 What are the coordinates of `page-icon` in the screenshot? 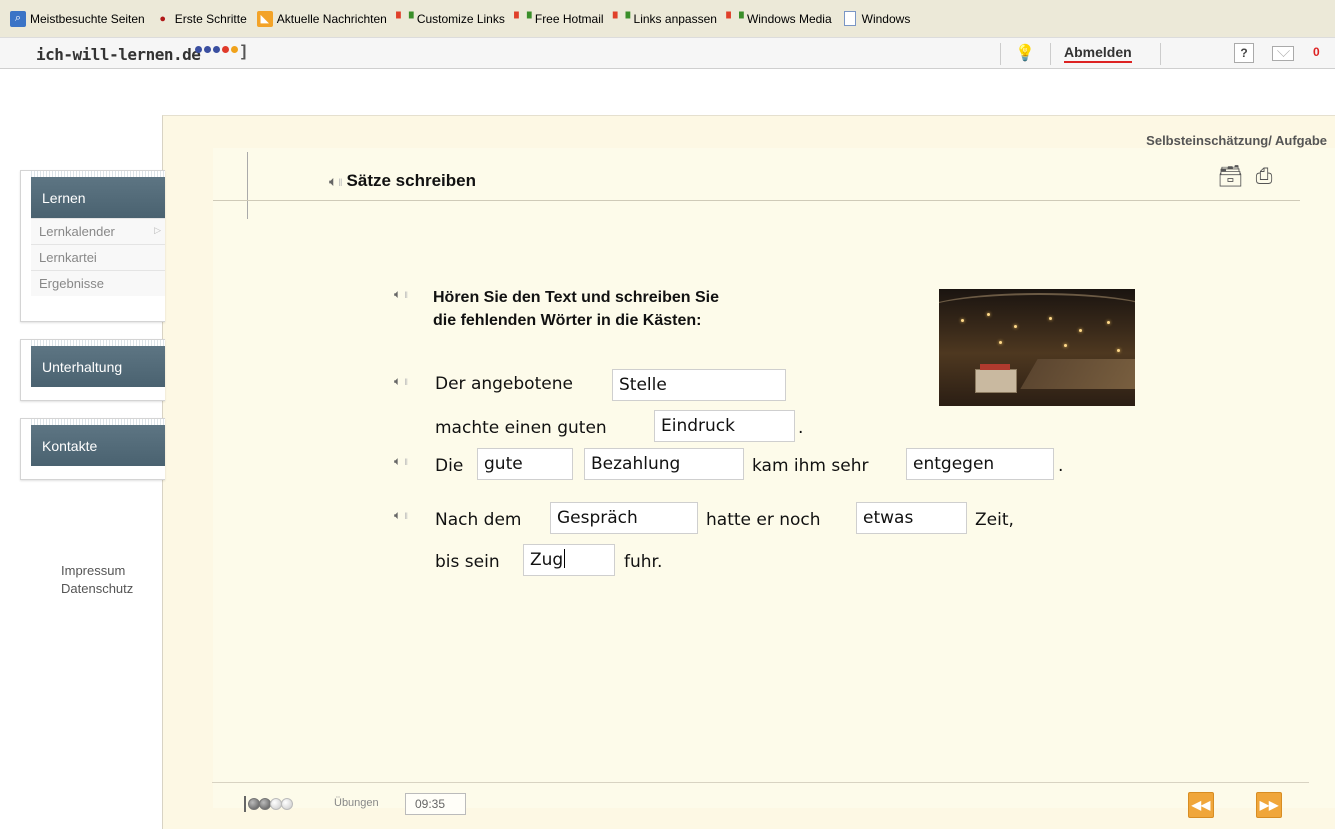 It's located at (850, 19).